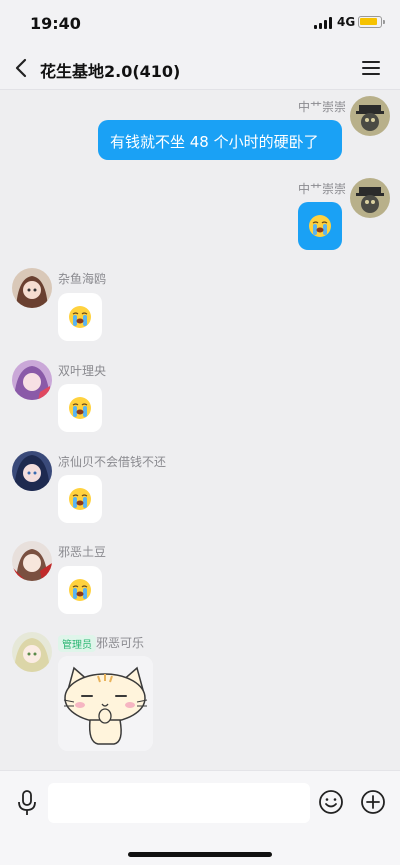  I want to click on input-bar, so click(200, 817).